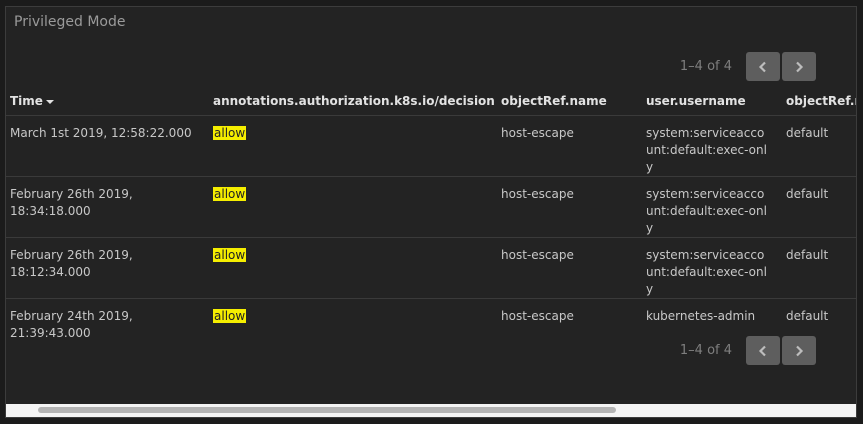 Image resolution: width=863 pixels, height=424 pixels. Describe the element at coordinates (107, 268) in the screenshot. I see `cell-time: February 26th 2019, 18:12:34.000` at that location.